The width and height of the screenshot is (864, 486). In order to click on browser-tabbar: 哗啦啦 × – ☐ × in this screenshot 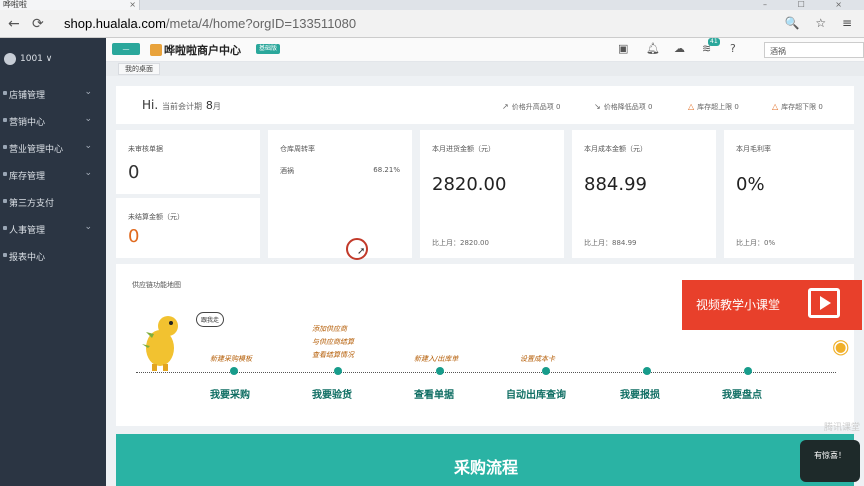, I will do `click(432, 5)`.